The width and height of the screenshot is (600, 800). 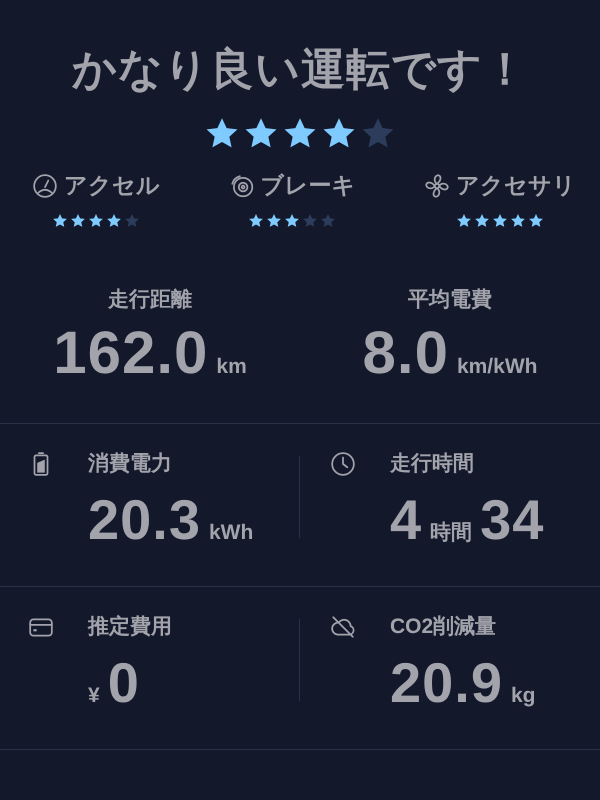 I want to click on unit-label: ¥, so click(x=94, y=696).